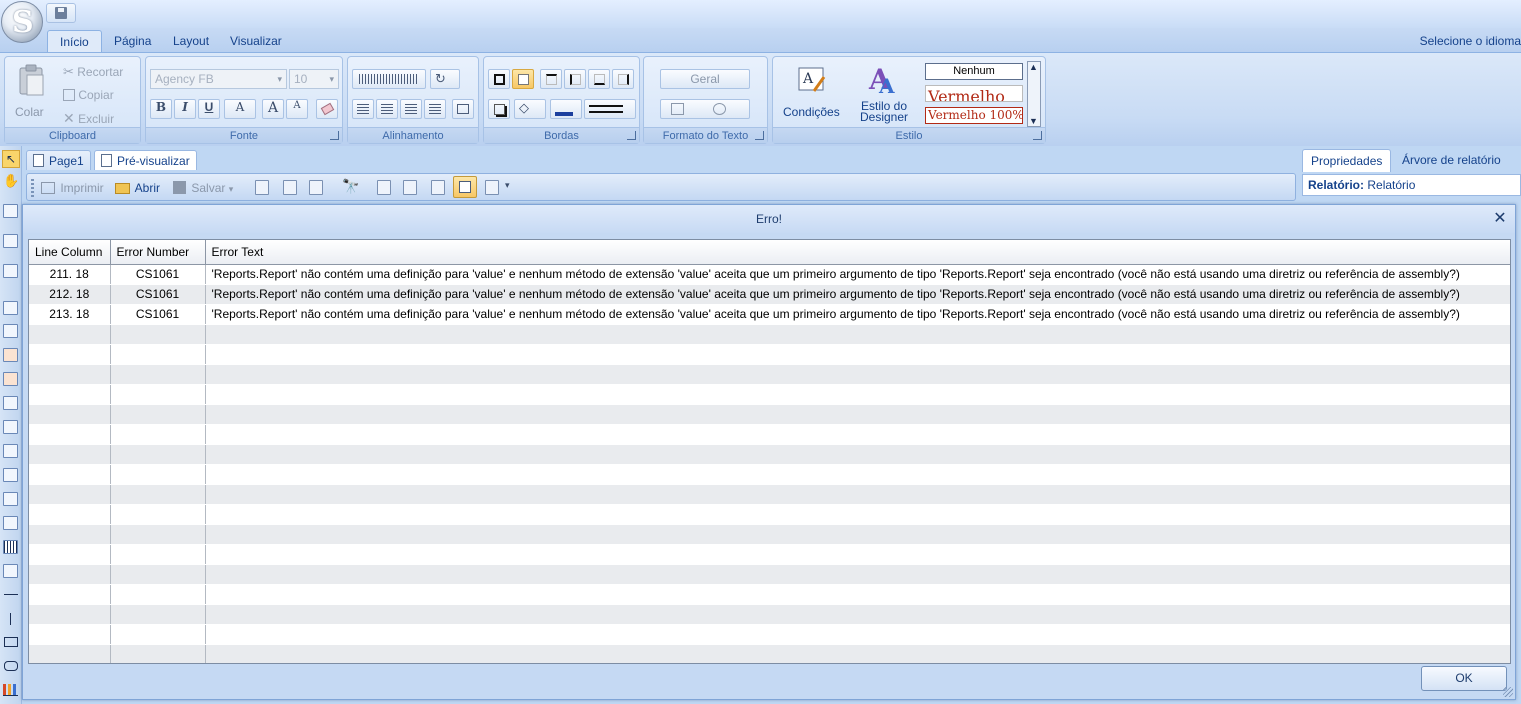 This screenshot has height=704, width=1521. Describe the element at coordinates (1508, 692) in the screenshot. I see `resize-grip-icon` at that location.